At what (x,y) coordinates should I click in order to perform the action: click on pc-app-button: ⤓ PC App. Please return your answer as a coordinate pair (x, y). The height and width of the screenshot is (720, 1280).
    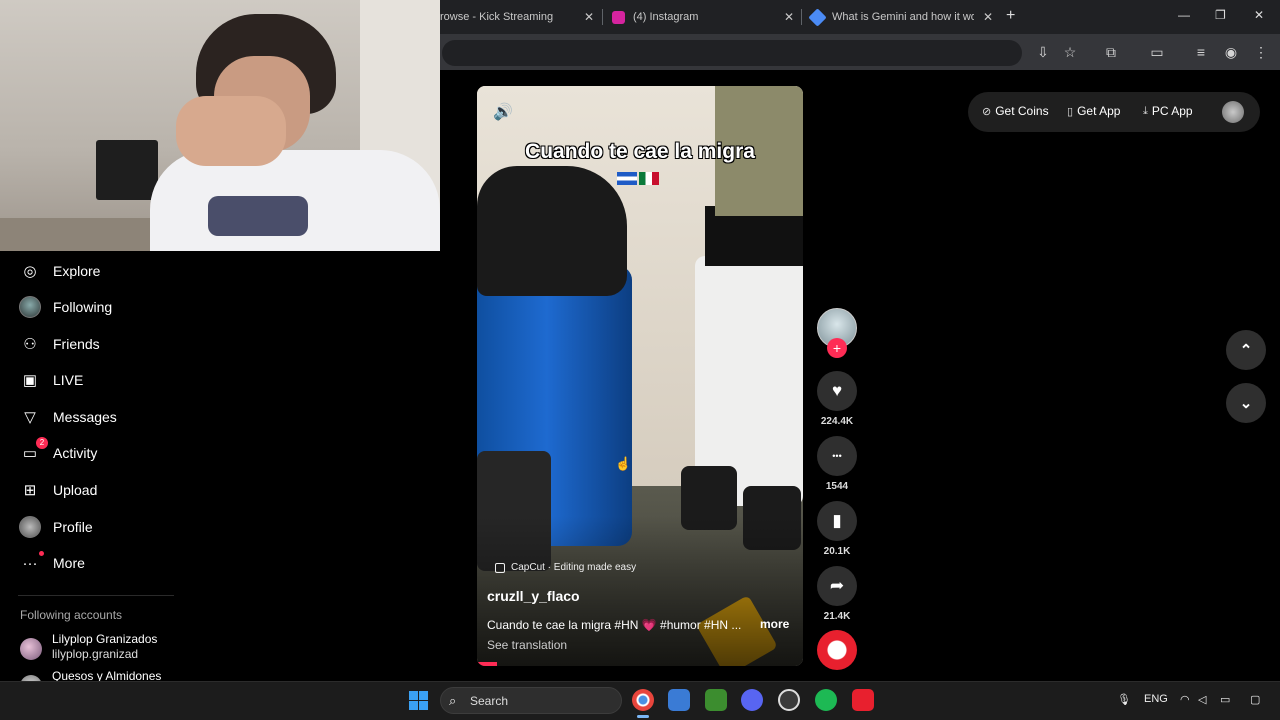
    Looking at the image, I should click on (1168, 111).